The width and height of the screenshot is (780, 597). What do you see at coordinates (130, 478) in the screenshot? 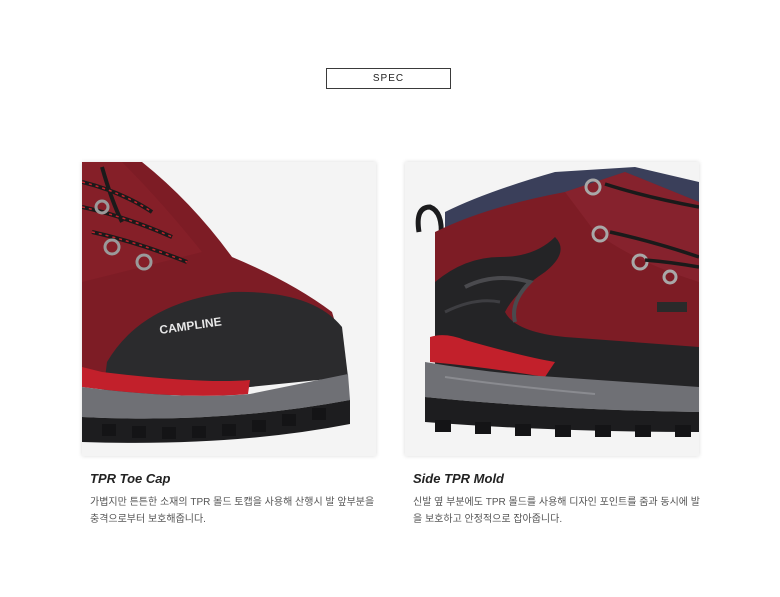
I see `feature-title: TPR Toe Cap` at bounding box center [130, 478].